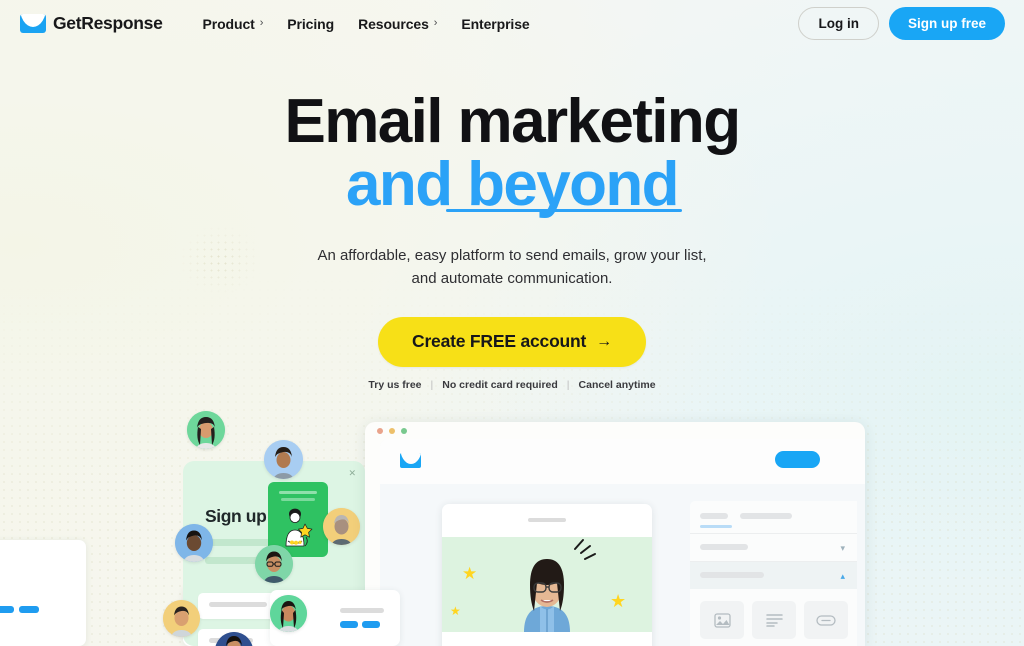 Image resolution: width=1024 pixels, height=646 pixels. I want to click on nav-actions: Log in Sign up free, so click(901, 23).